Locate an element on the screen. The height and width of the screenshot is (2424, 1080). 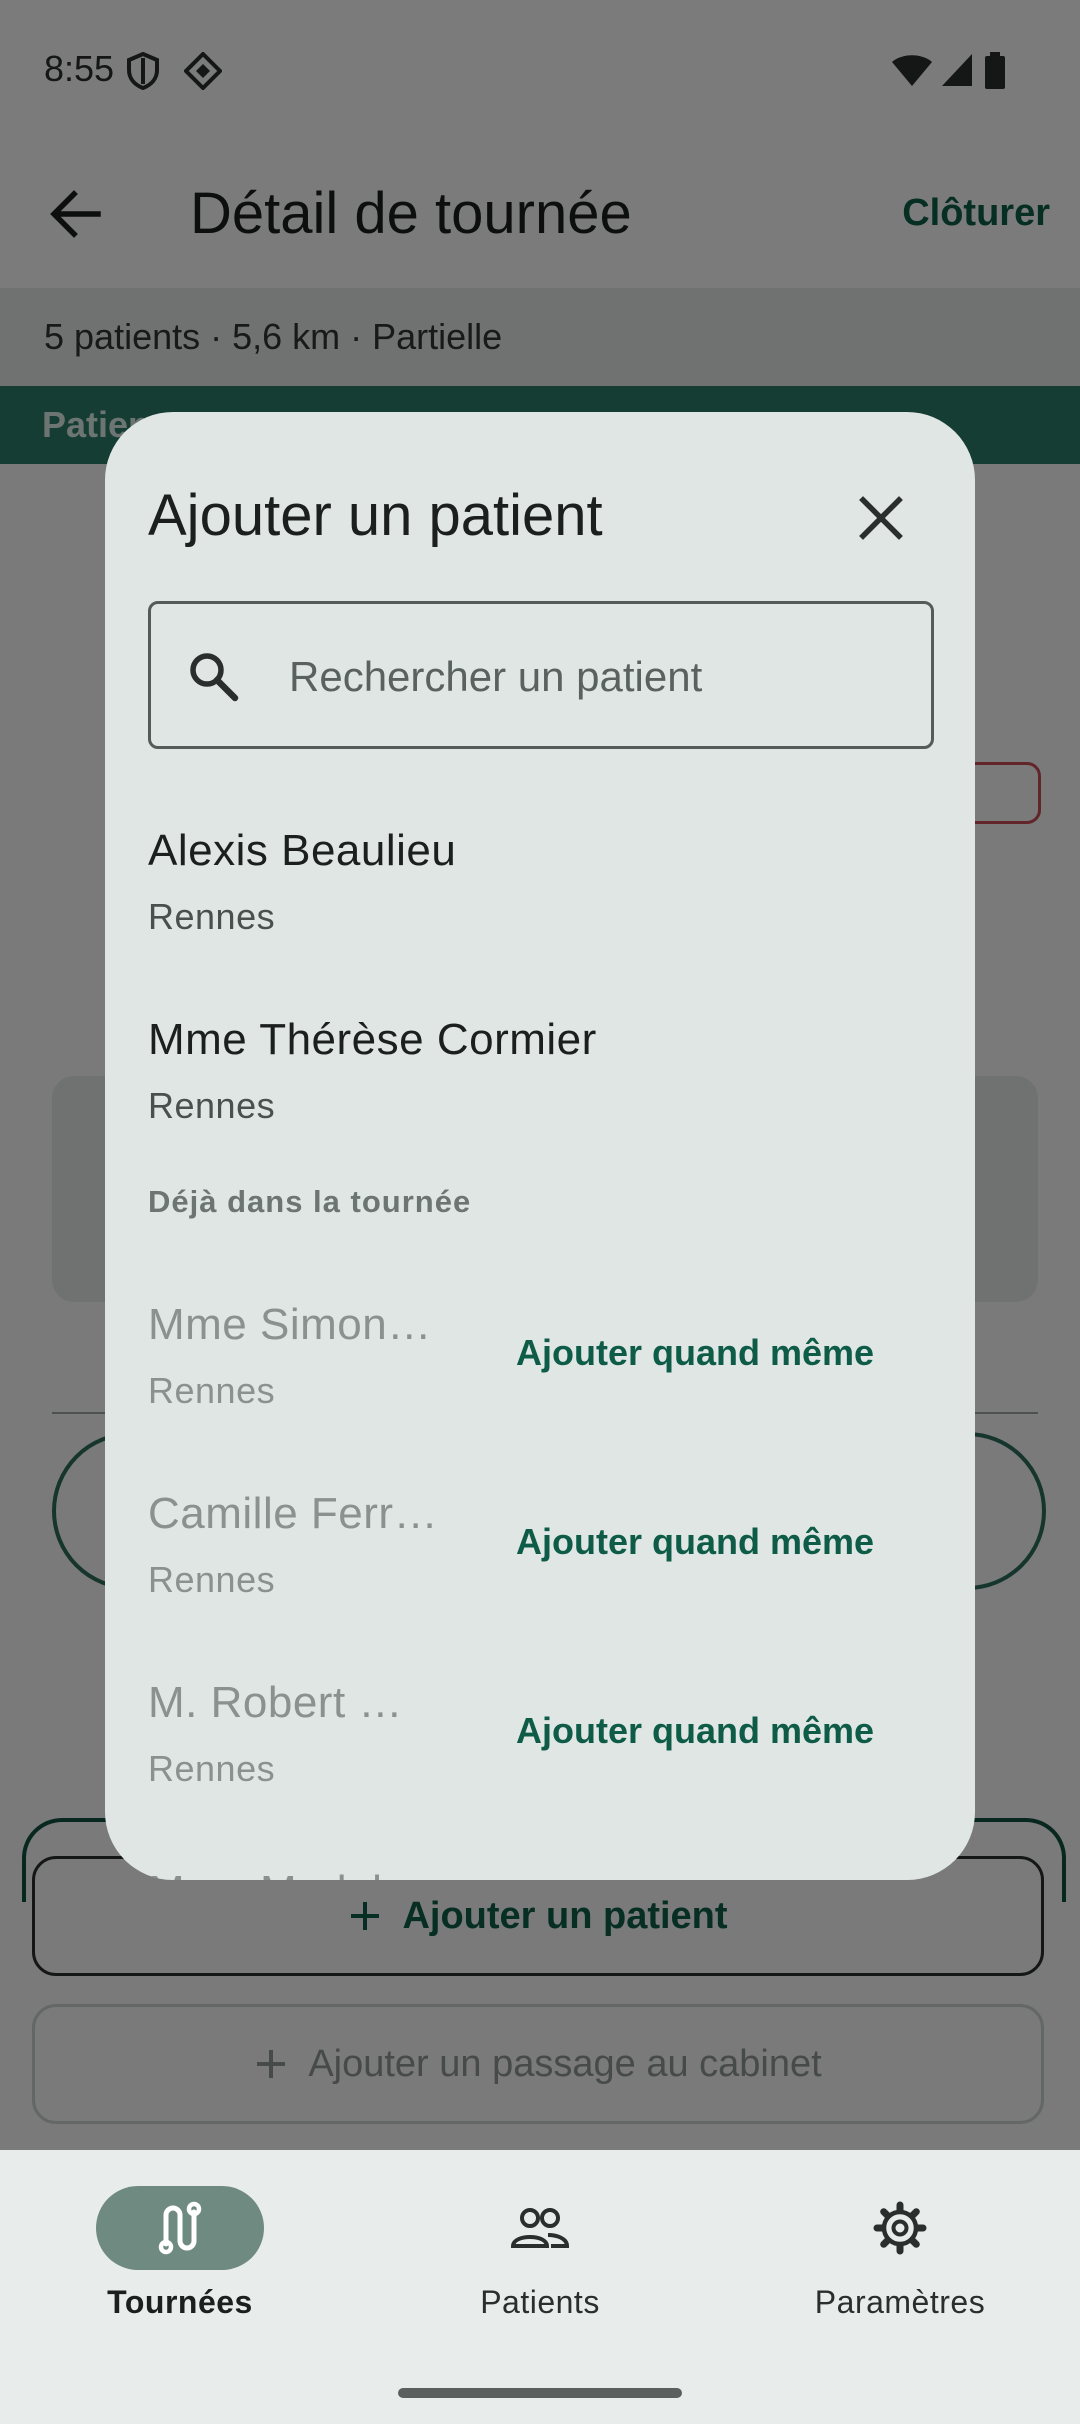
nav-label: Tournées is located at coordinates (180, 2302).